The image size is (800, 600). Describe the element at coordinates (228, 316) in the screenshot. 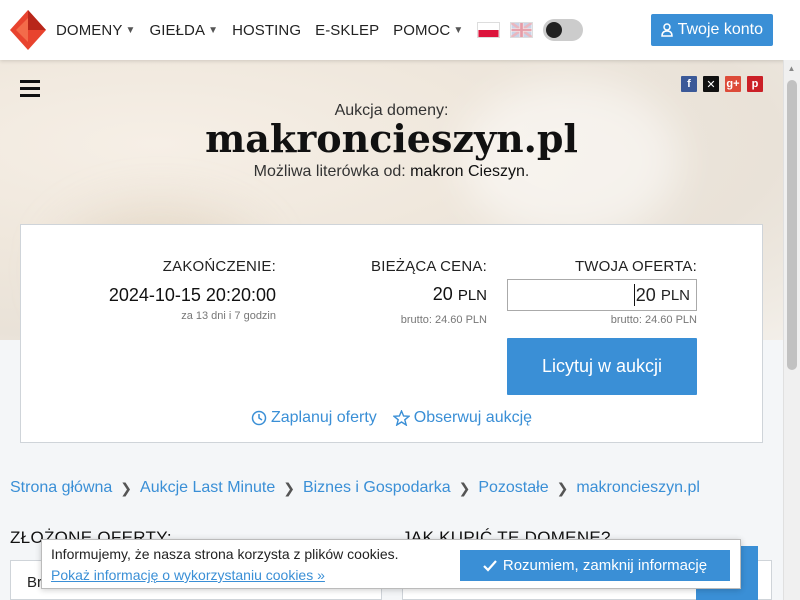

I see `end-remaining: za 13 dni i 7 godzin` at that location.